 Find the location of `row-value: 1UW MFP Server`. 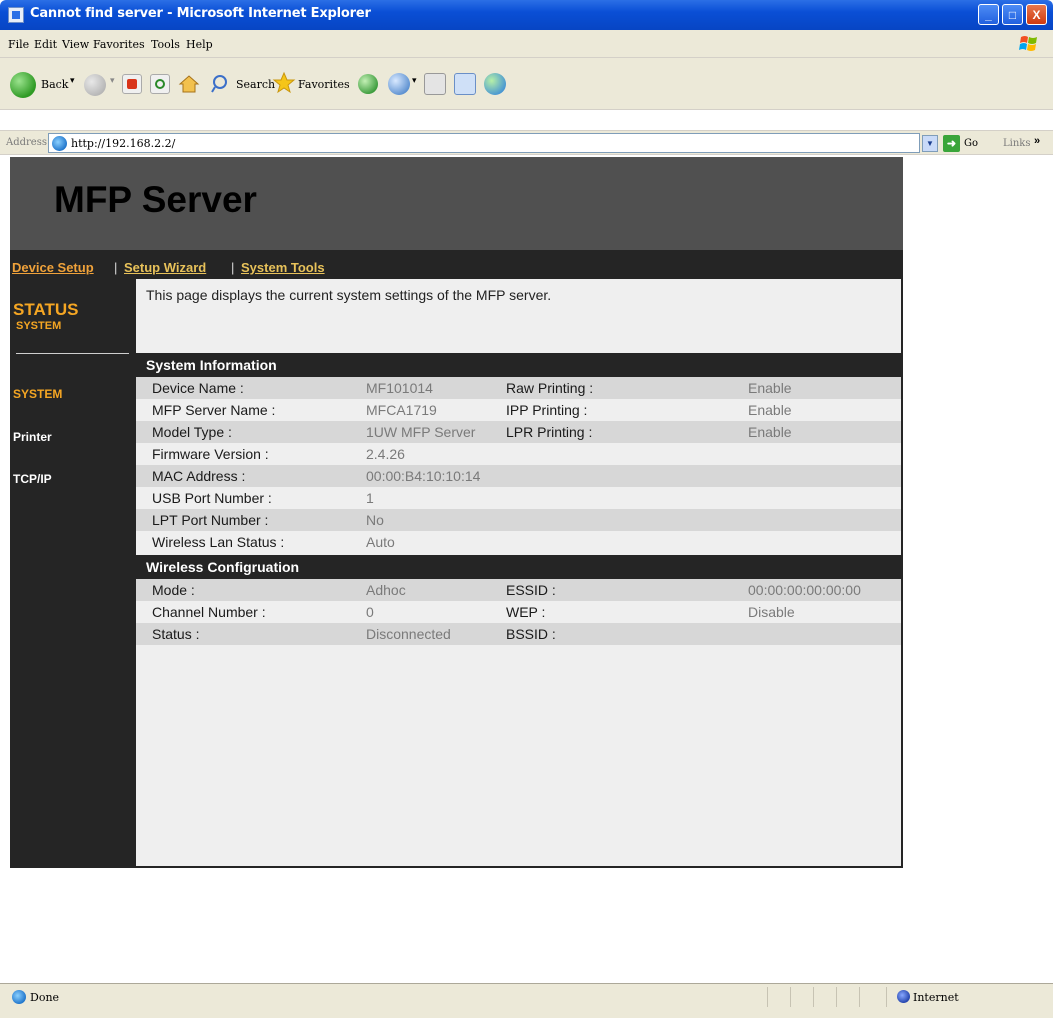

row-value: 1UW MFP Server is located at coordinates (421, 432).